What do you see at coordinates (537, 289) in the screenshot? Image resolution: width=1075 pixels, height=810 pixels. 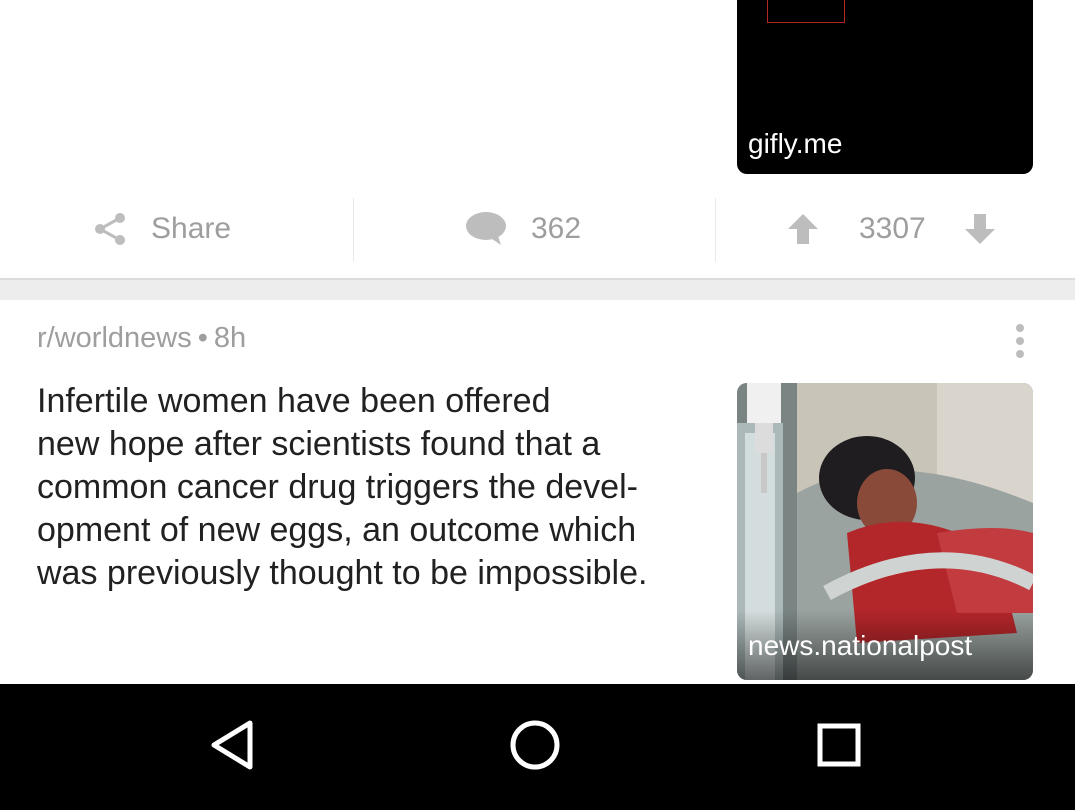 I see `post-separator` at bounding box center [537, 289].